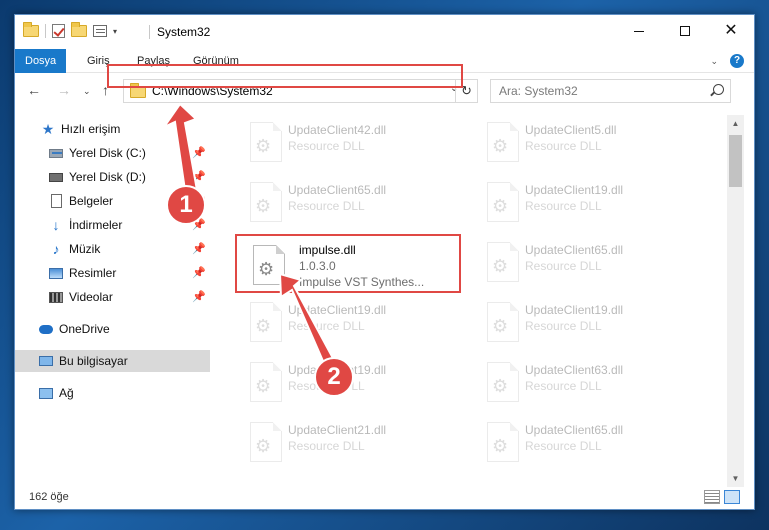 The image size is (769, 530). Describe the element at coordinates (334, 377) in the screenshot. I see `step-2-badge: 2` at that location.